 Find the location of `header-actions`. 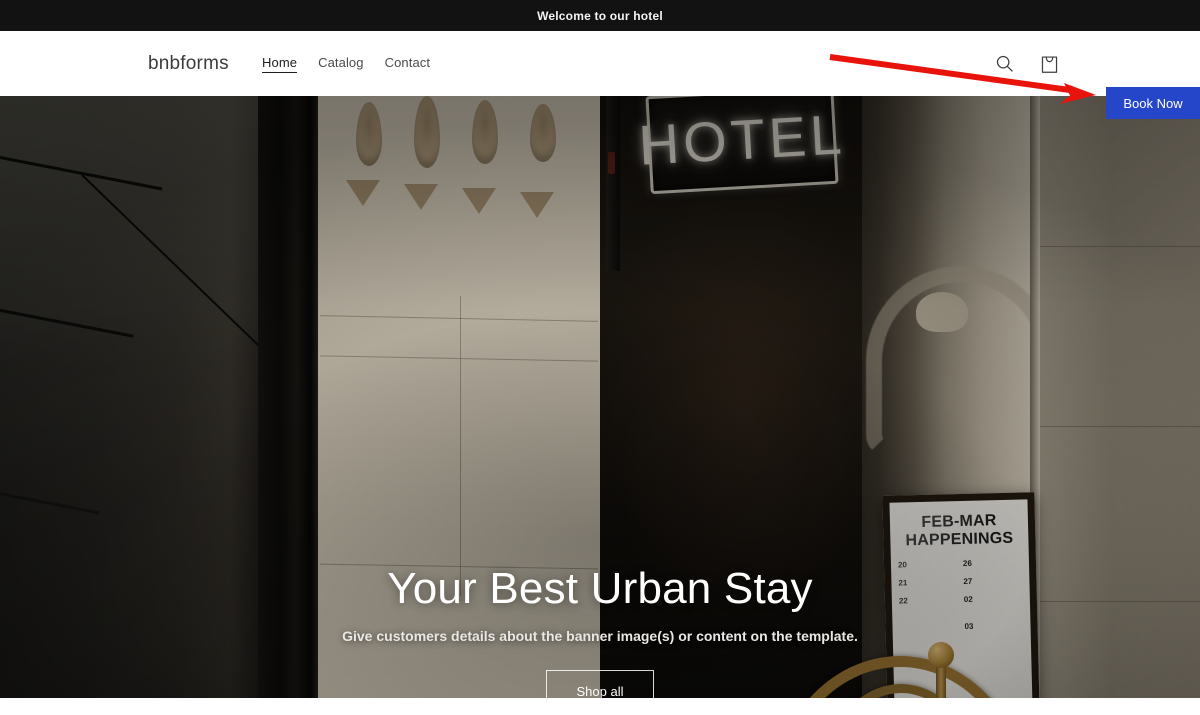

header-actions is located at coordinates (1026, 64).